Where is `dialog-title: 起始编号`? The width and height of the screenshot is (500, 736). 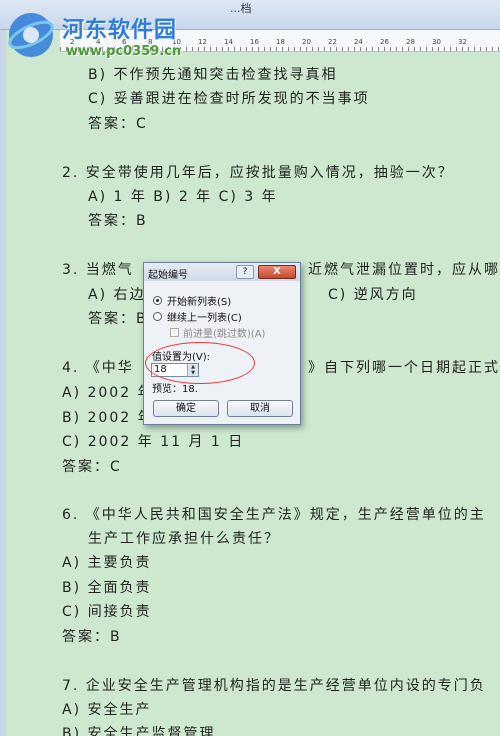 dialog-title: 起始编号 is located at coordinates (168, 275).